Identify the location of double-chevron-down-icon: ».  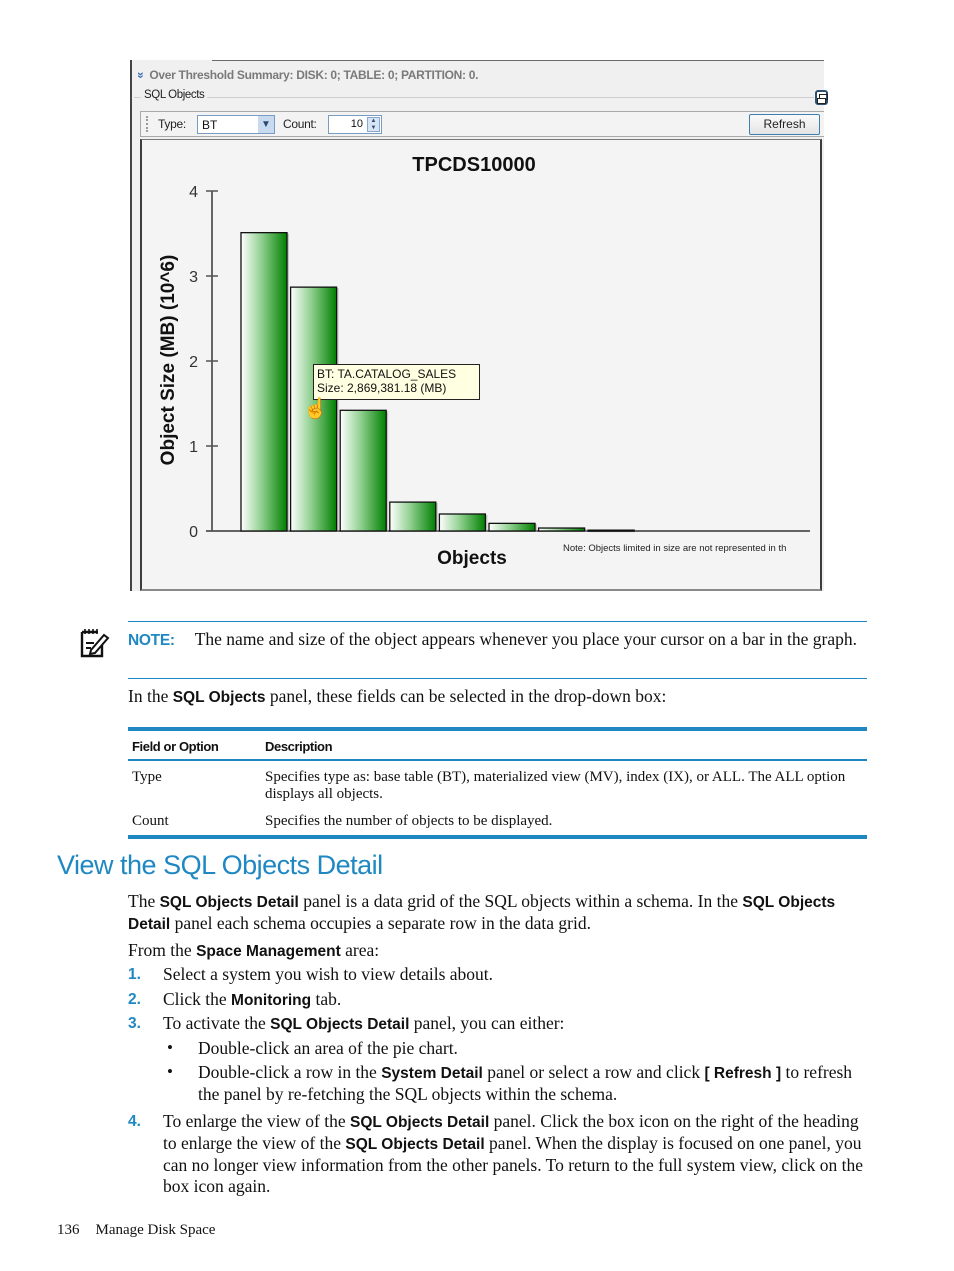
(141, 75).